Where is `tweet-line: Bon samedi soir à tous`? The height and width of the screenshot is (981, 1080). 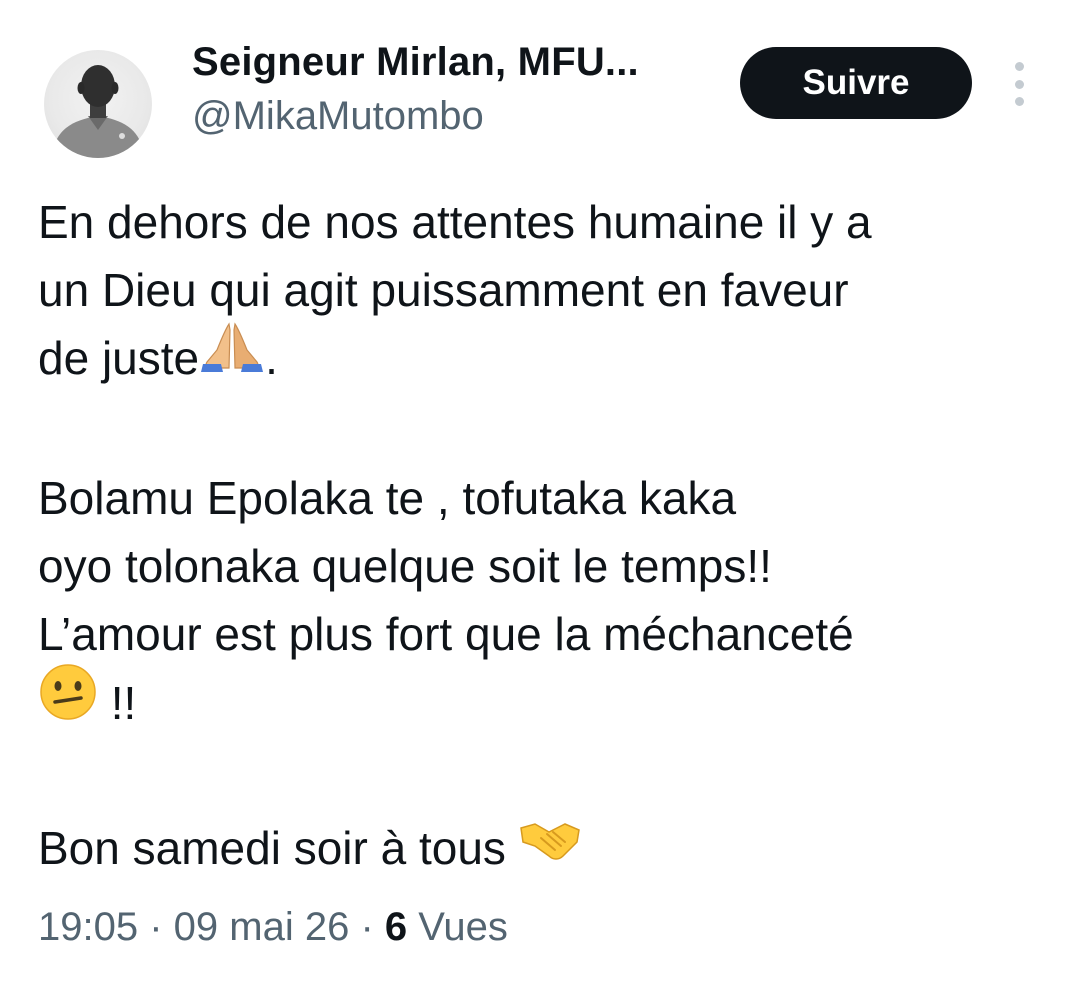
tweet-line: Bon samedi soir à tous is located at coordinates (543, 850).